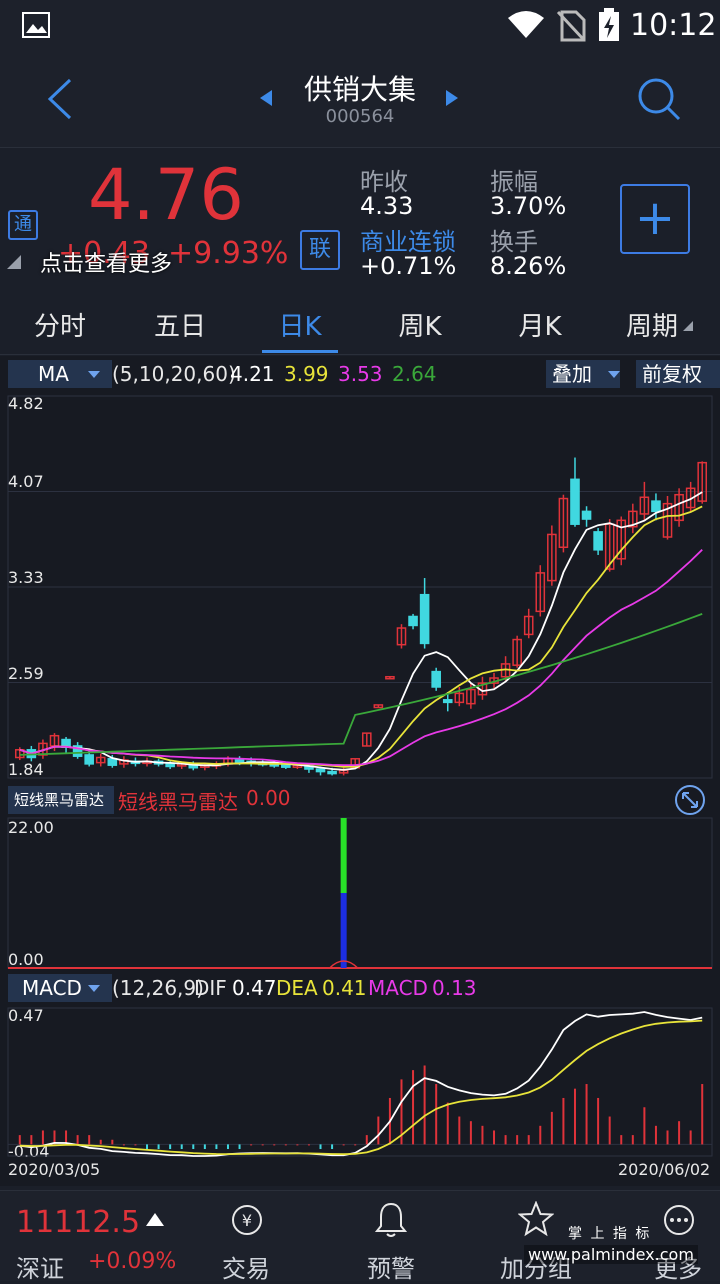 This screenshot has width=720, height=1284. What do you see at coordinates (611, 1254) in the screenshot?
I see `watermark-url: www.palmindex.com` at bounding box center [611, 1254].